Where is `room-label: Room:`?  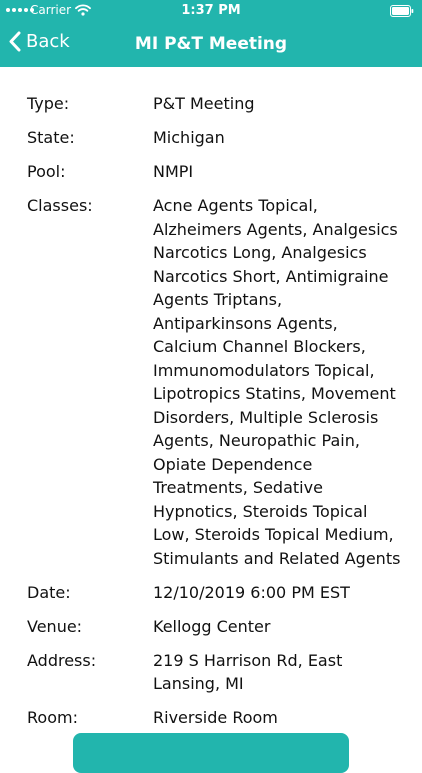 room-label: Room: is located at coordinates (52, 717).